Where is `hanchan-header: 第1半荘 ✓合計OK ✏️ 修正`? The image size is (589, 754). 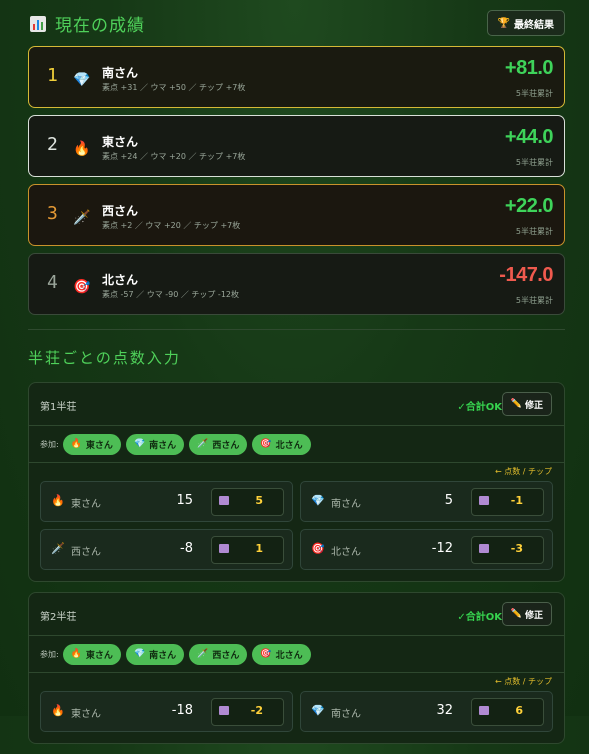 hanchan-header: 第1半荘 ✓合計OK ✏️ 修正 is located at coordinates (296, 404).